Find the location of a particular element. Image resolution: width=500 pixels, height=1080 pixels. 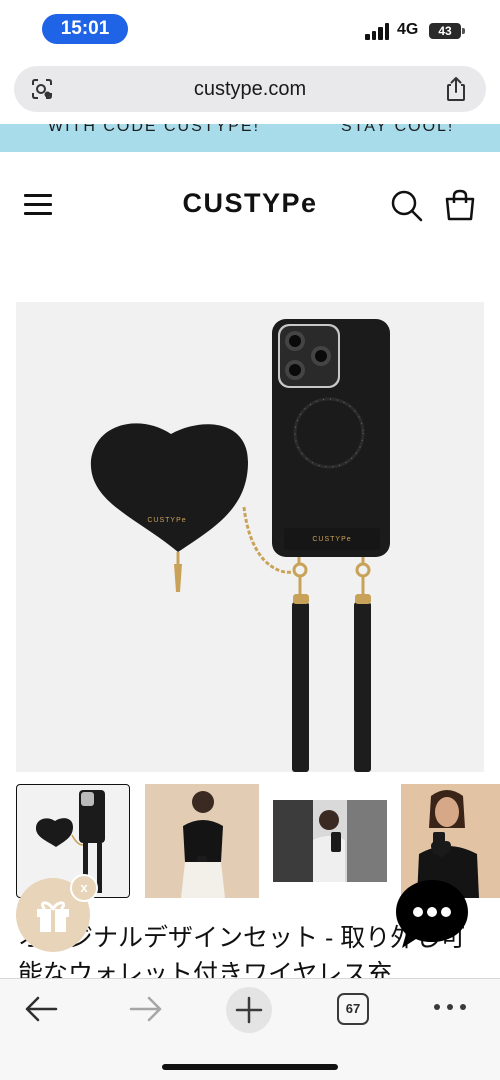

status-bar: 15:01 4G 43 is located at coordinates (250, 30).